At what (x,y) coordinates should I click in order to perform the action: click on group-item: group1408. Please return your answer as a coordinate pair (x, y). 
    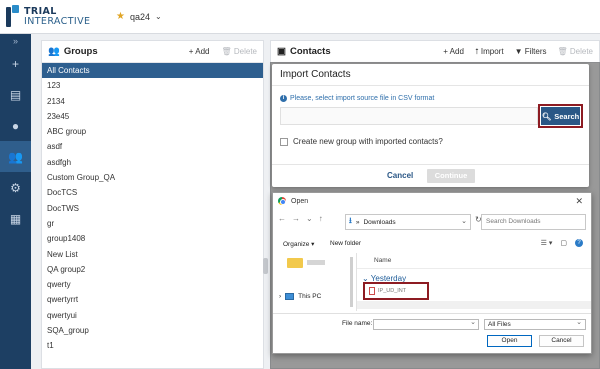
    Looking at the image, I should click on (152, 238).